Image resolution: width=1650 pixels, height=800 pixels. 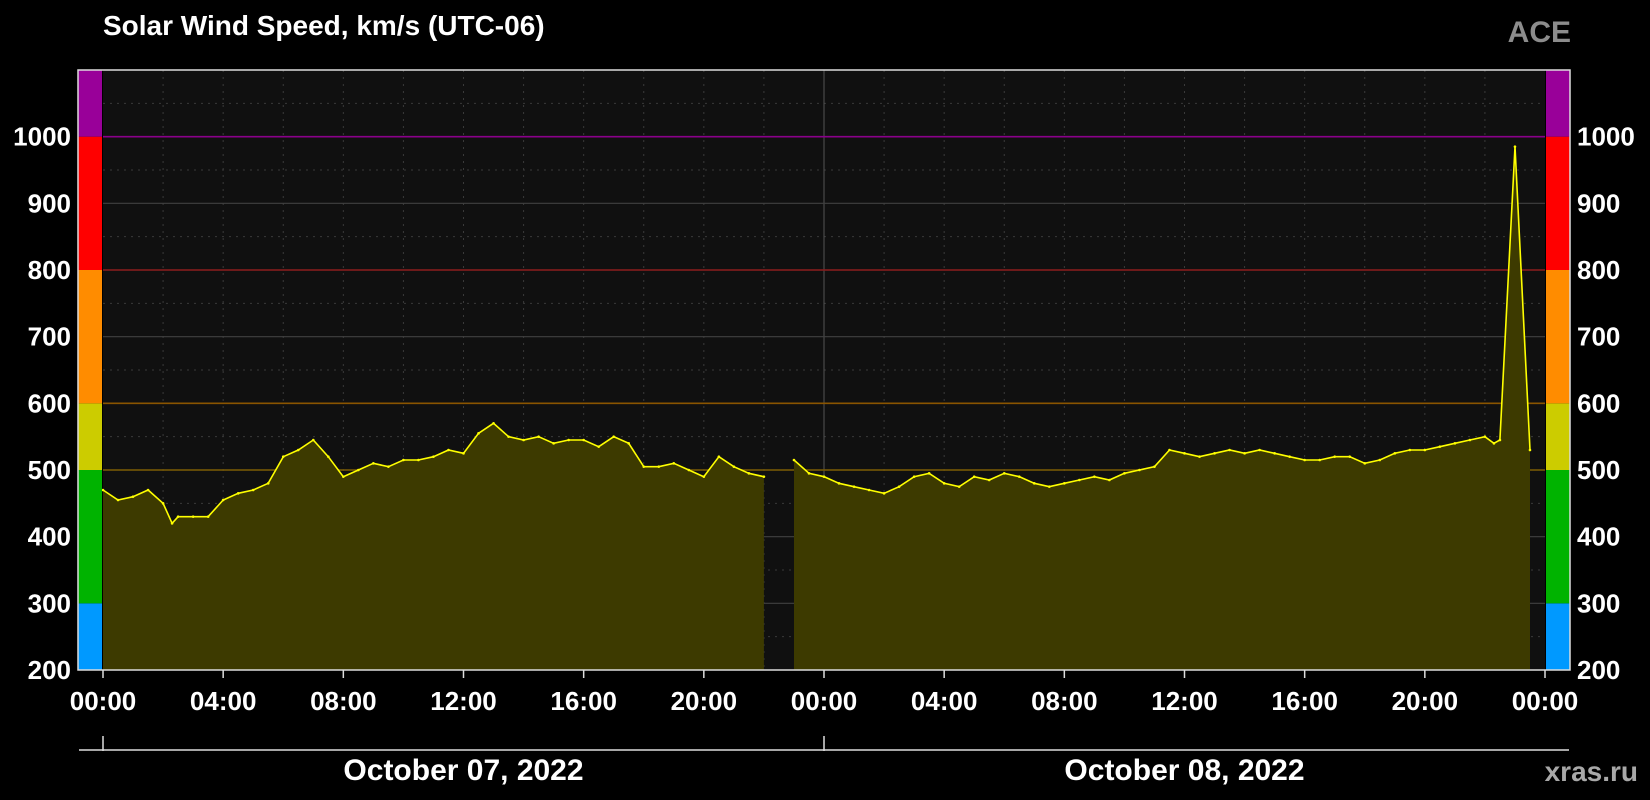 What do you see at coordinates (49, 337) in the screenshot?
I see `y-tick-label-left: 700` at bounding box center [49, 337].